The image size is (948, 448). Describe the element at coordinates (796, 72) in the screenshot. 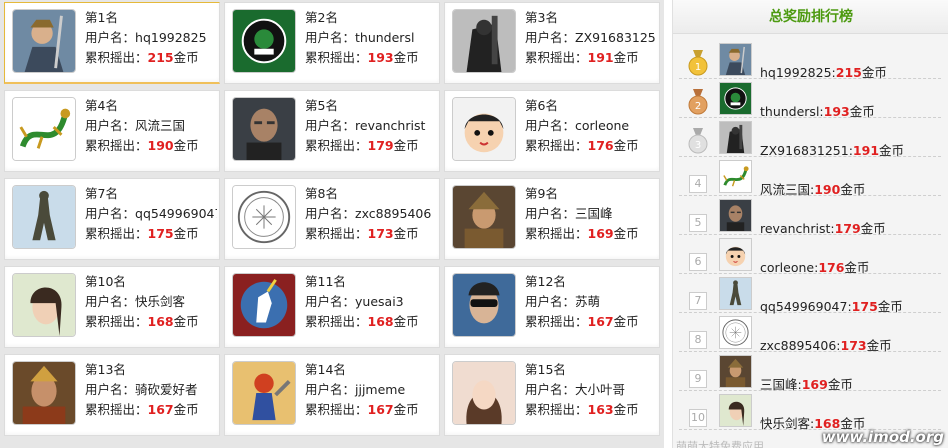

I see `leaderboard-username: hq1992825` at that location.